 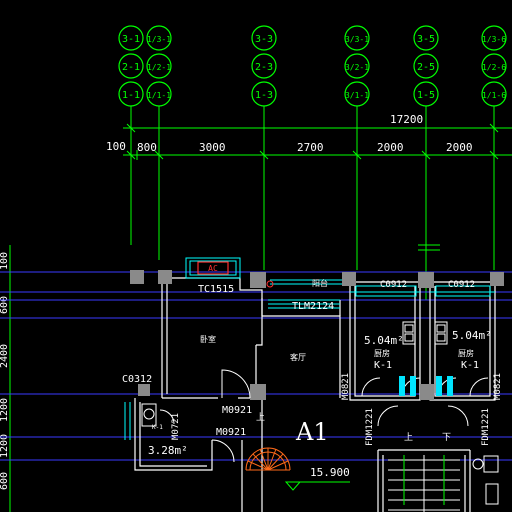 What do you see at coordinates (208, 339) in the screenshot?
I see `room-bedroom: 卧室` at bounding box center [208, 339].